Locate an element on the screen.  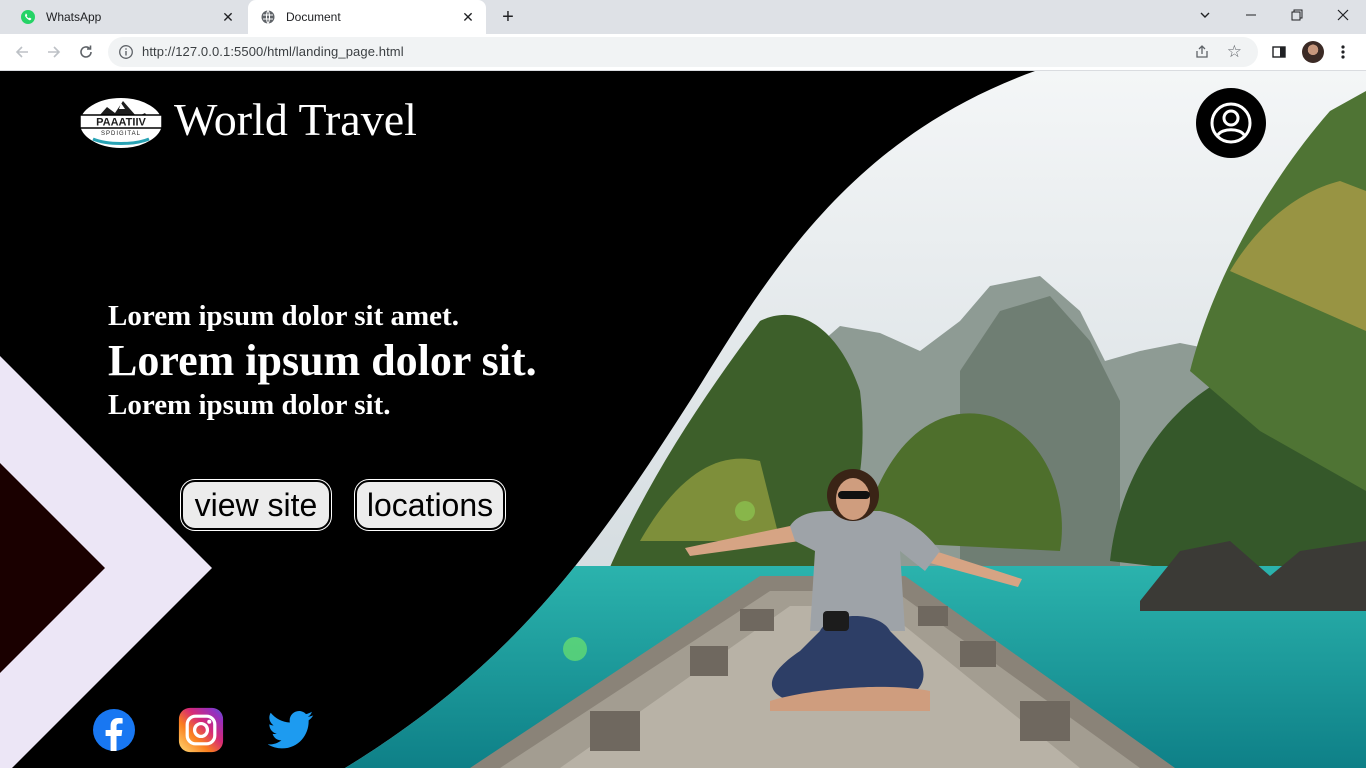
close-window-button is located at coordinates (1343, 15).